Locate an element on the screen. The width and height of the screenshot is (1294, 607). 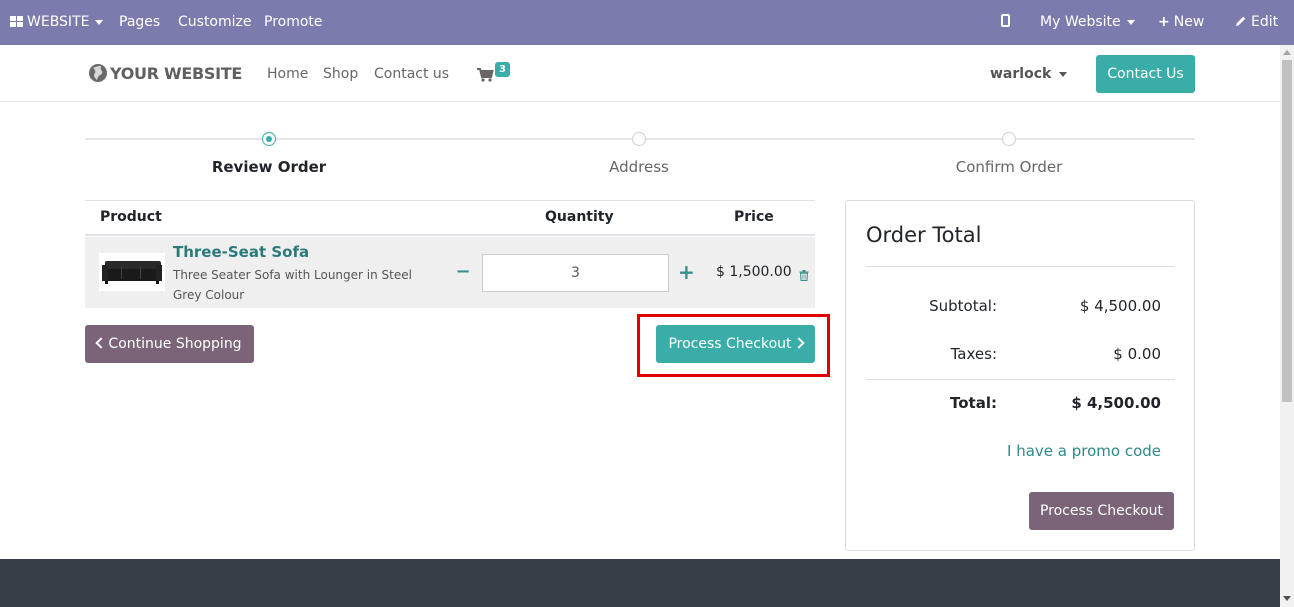
process-checkout-label: Process Checkout is located at coordinates (730, 344).